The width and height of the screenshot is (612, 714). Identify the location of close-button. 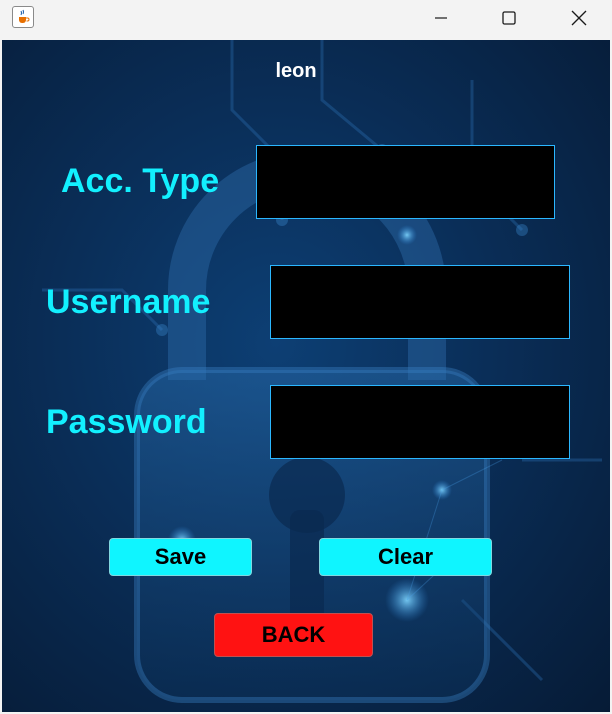
(578, 18).